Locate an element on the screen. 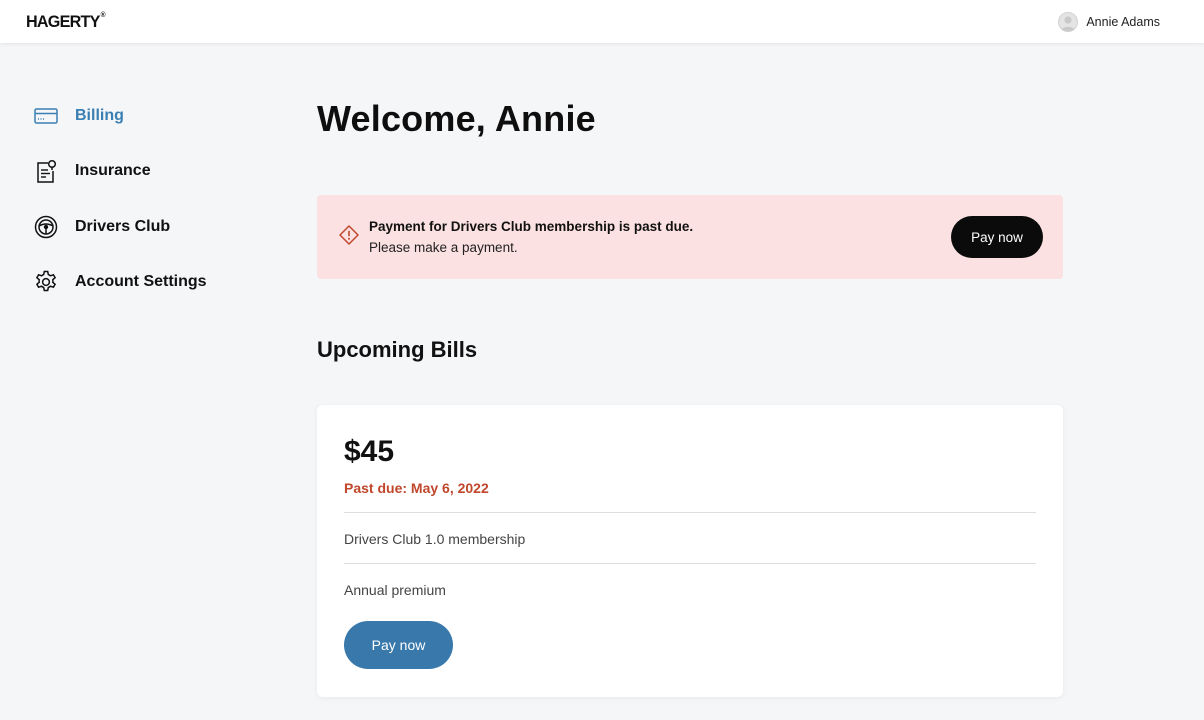  alert-pay-now-button: Pay now is located at coordinates (997, 237).